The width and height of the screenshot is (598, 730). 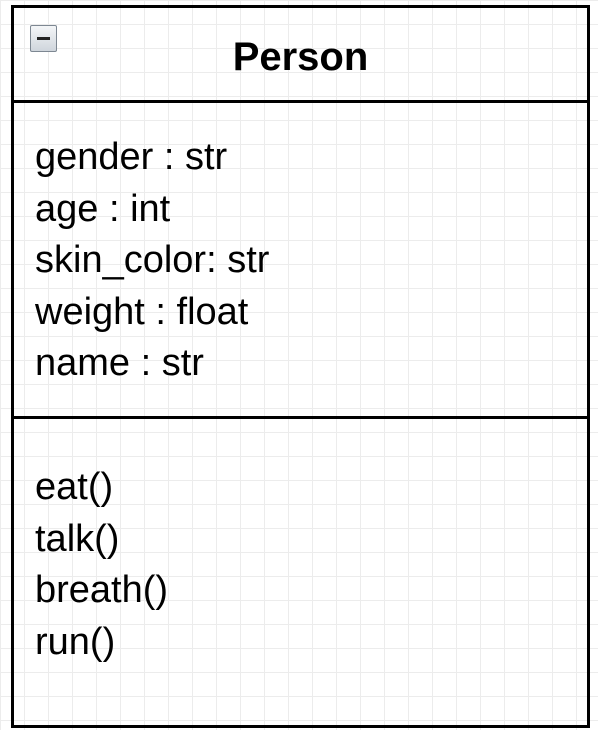 What do you see at coordinates (152, 158) in the screenshot?
I see `attribute-item: gender : str` at bounding box center [152, 158].